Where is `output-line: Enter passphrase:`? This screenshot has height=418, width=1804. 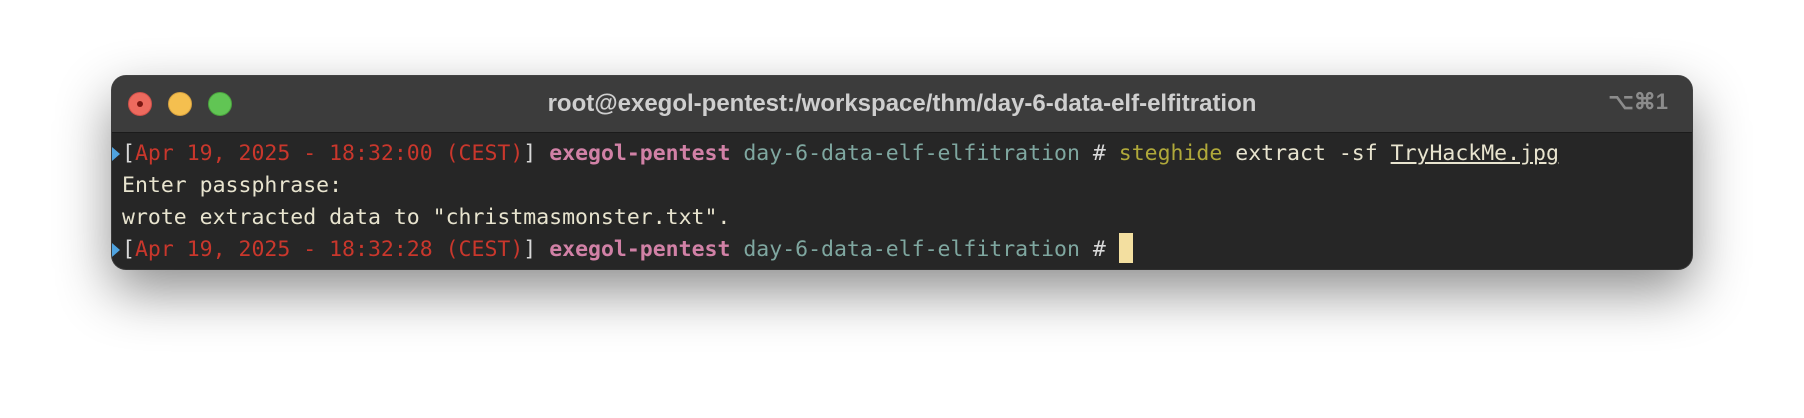 output-line: Enter passphrase: is located at coordinates (902, 186).